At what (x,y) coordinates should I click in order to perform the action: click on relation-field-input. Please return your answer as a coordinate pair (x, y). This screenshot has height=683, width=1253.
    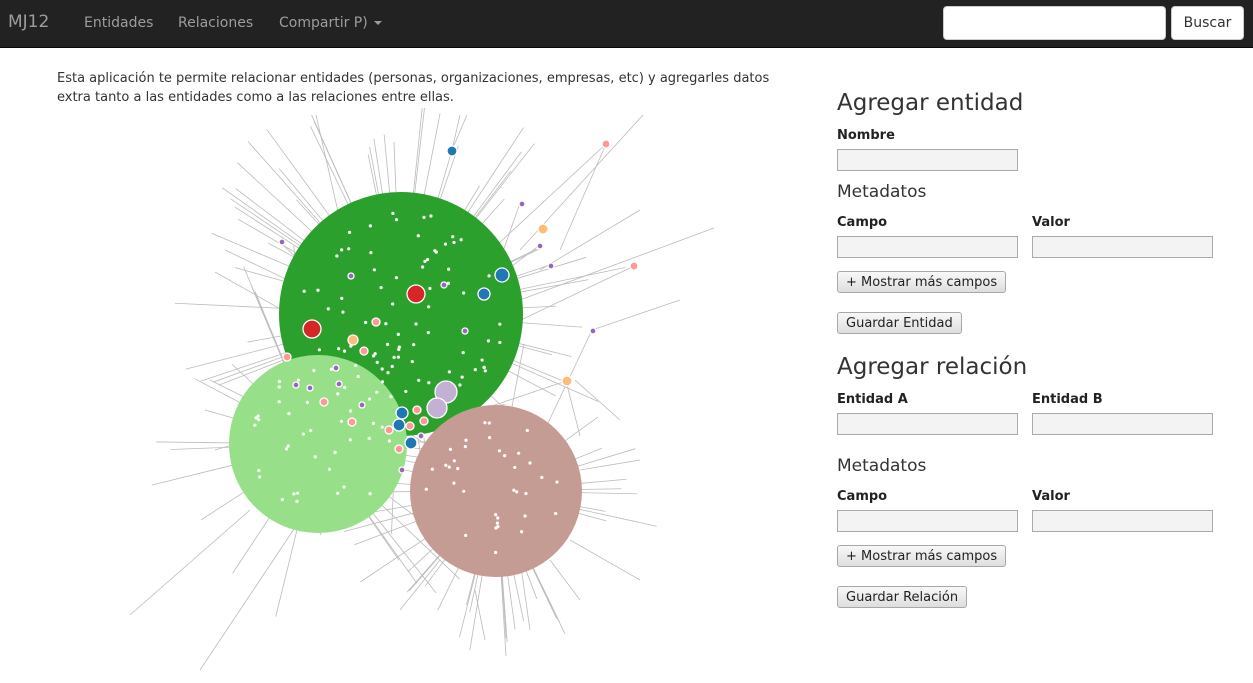
    Looking at the image, I should click on (927, 521).